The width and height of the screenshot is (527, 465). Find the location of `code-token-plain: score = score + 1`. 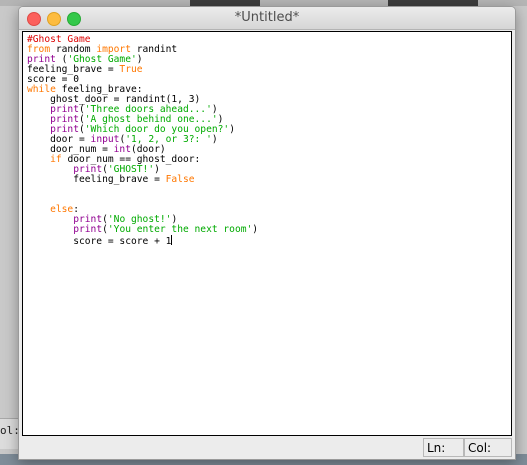

code-token-plain: score = score + 1 is located at coordinates (99, 242).